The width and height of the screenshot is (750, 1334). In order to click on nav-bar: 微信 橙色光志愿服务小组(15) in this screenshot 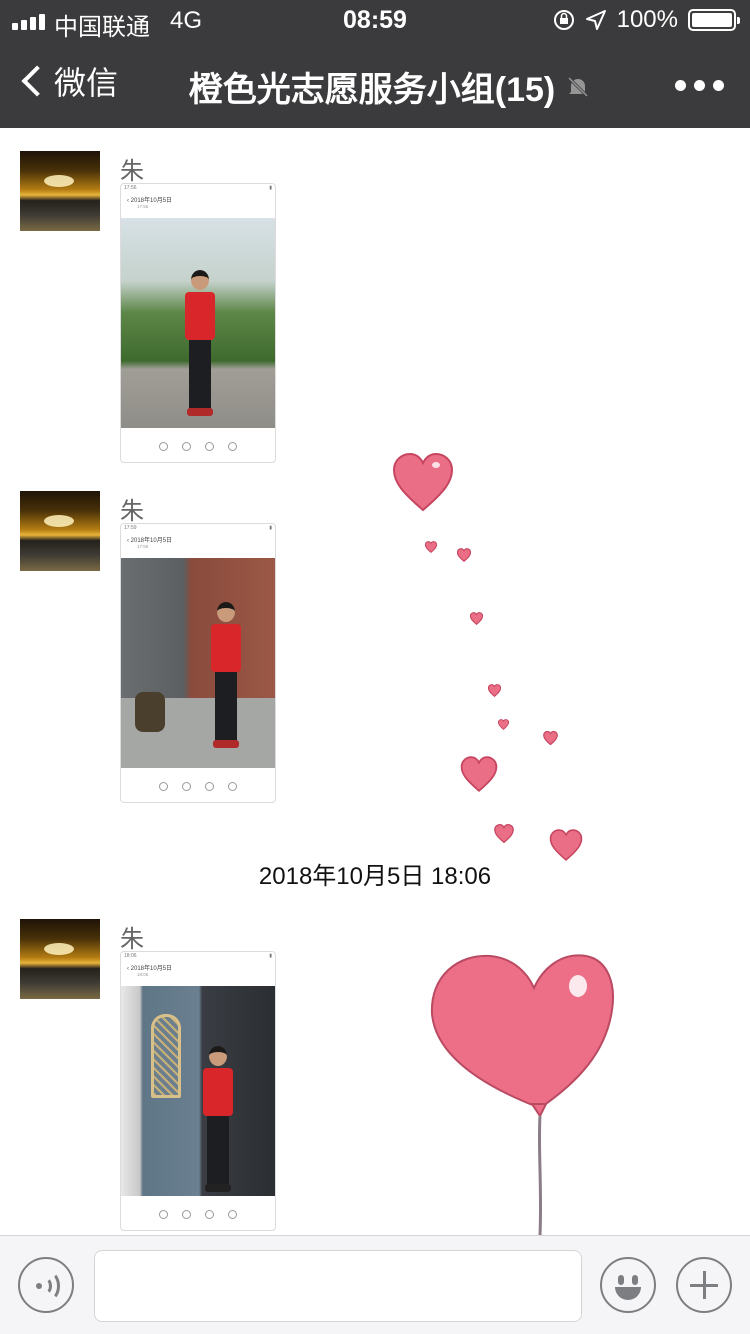, I will do `click(375, 84)`.